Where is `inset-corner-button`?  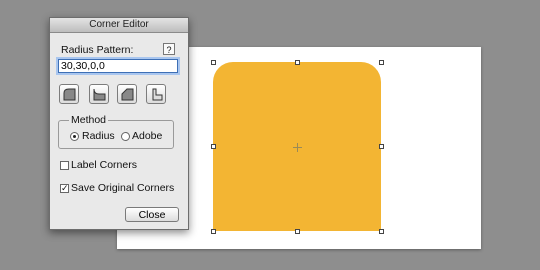
inset-corner-button is located at coordinates (156, 94).